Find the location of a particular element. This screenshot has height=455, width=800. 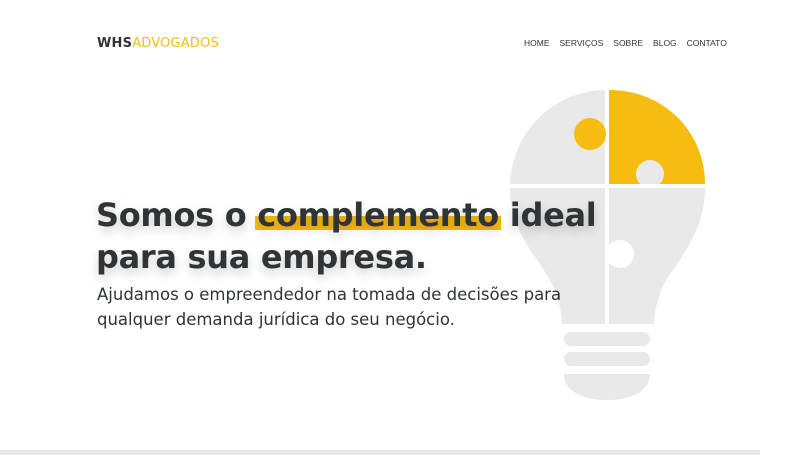

page-edge-right is located at coordinates (780, 227).